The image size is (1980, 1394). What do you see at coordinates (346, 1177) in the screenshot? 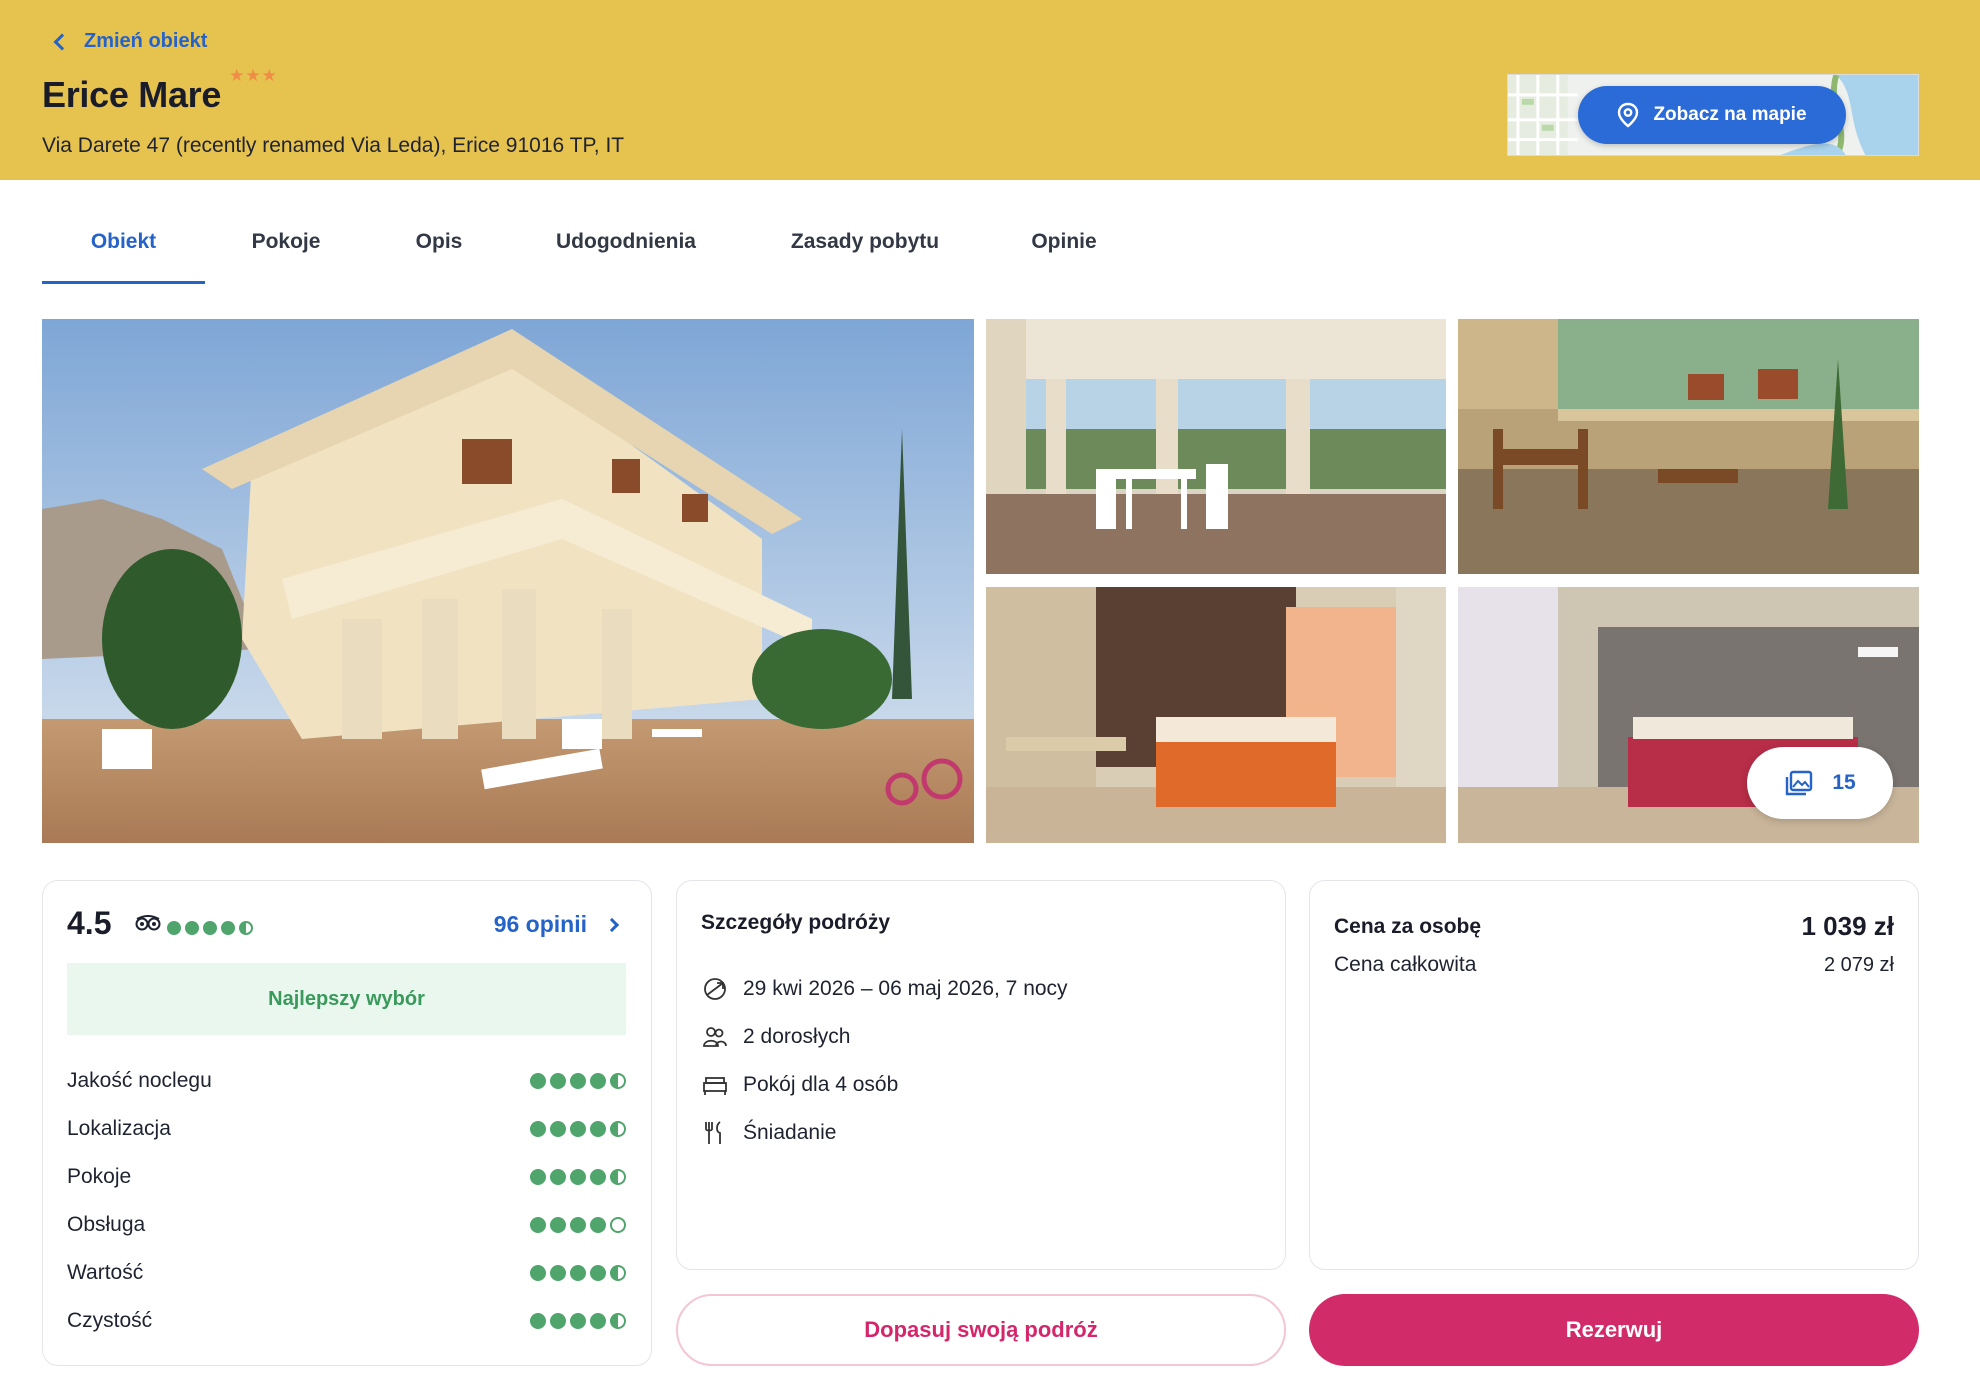
I see `rating-row: Pokoje` at bounding box center [346, 1177].